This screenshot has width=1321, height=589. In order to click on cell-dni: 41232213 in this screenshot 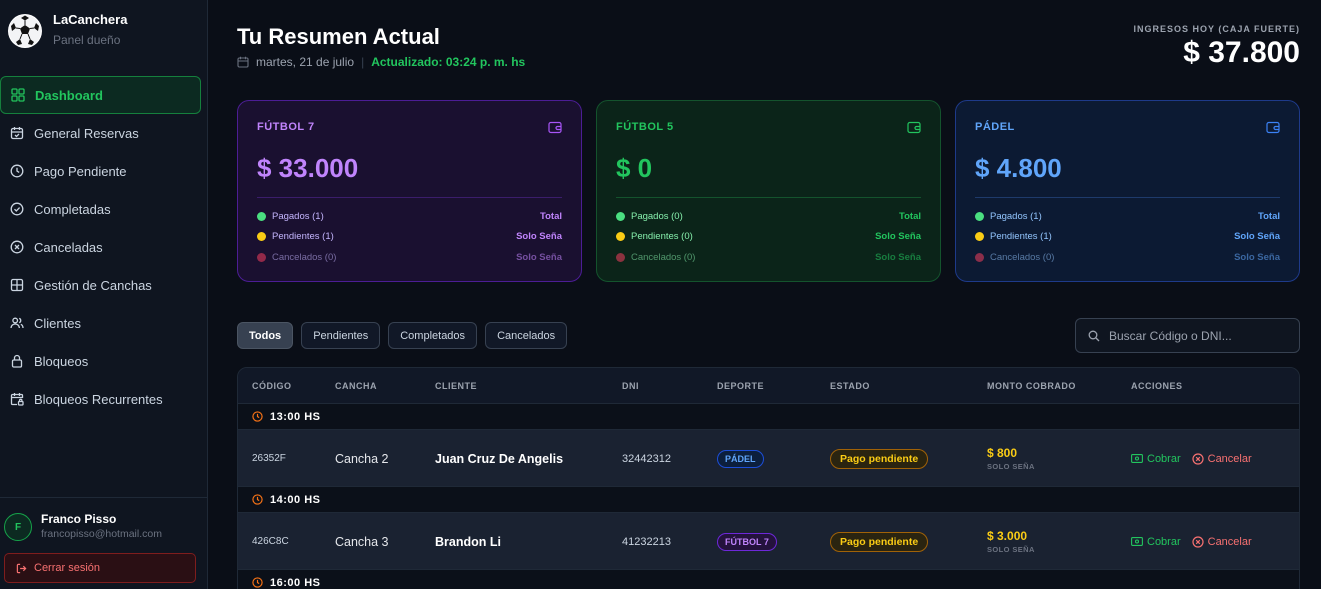, I will do `click(646, 541)`.